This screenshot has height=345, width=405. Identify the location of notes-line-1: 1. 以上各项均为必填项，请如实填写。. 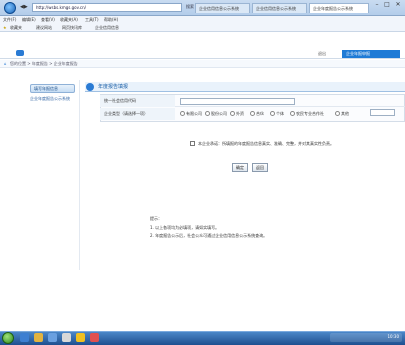
(185, 227).